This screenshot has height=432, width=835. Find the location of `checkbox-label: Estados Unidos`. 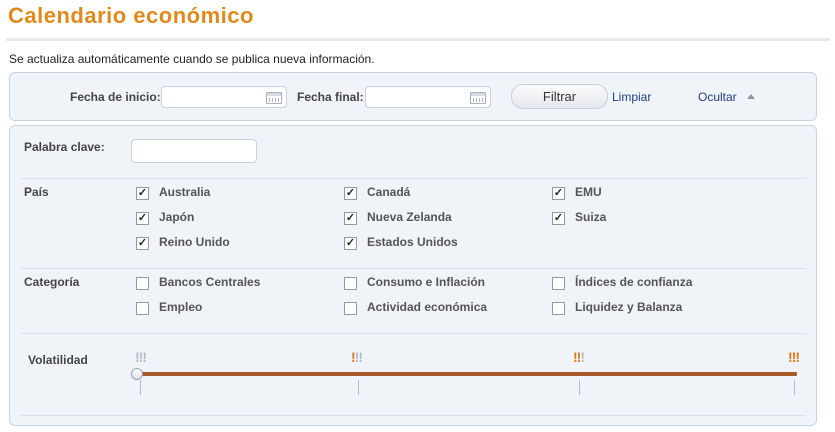

checkbox-label: Estados Unidos is located at coordinates (412, 242).